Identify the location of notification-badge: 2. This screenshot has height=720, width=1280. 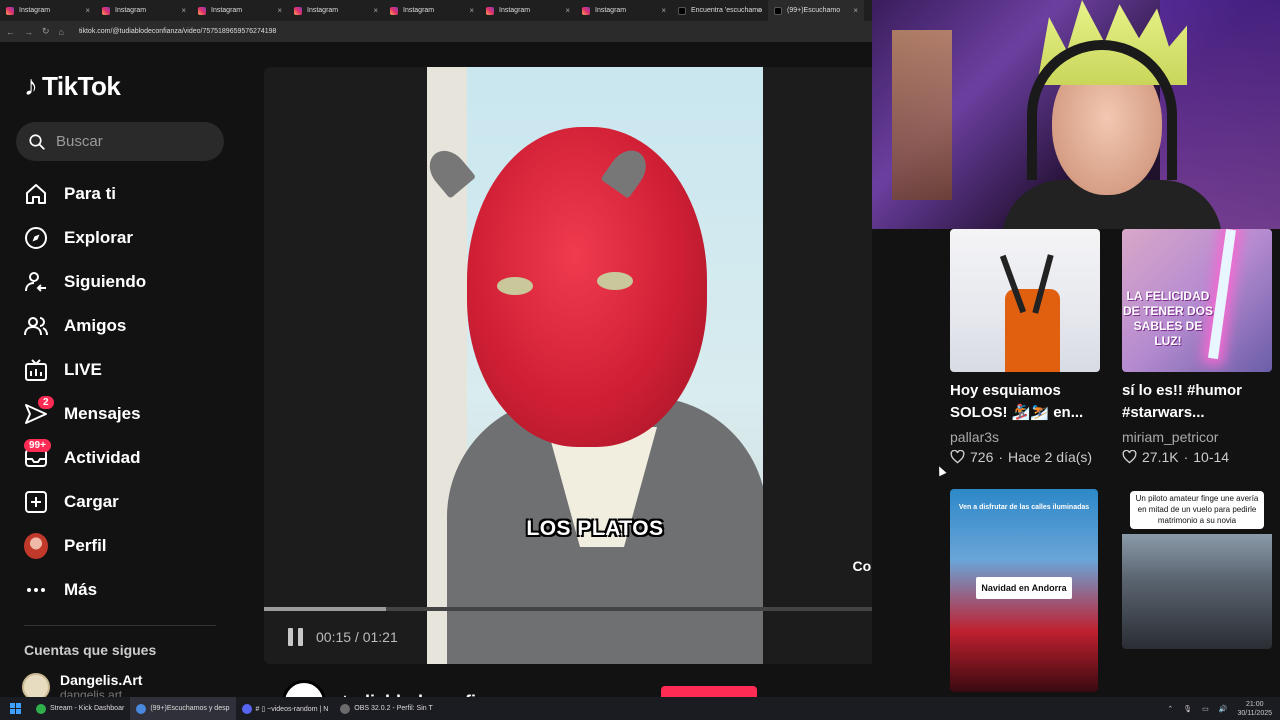
(46, 402).